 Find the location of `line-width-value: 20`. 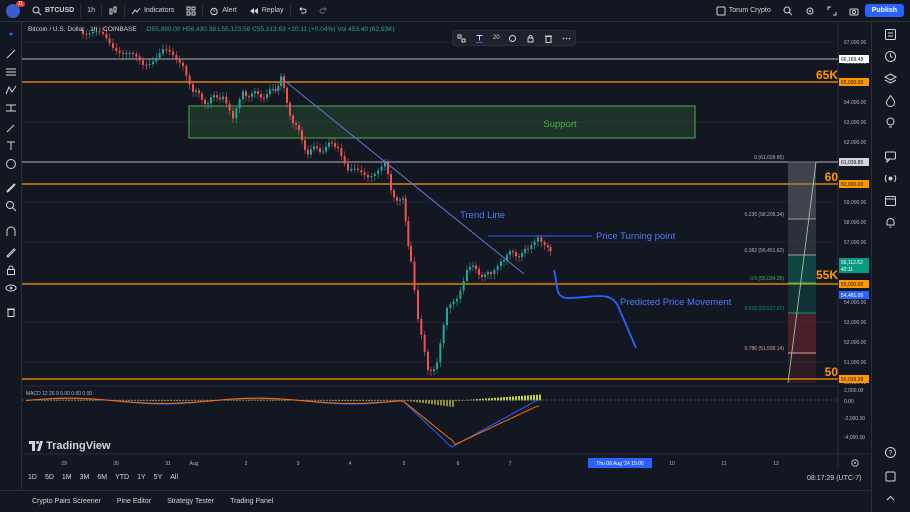

line-width-value: 20 is located at coordinates (496, 38).